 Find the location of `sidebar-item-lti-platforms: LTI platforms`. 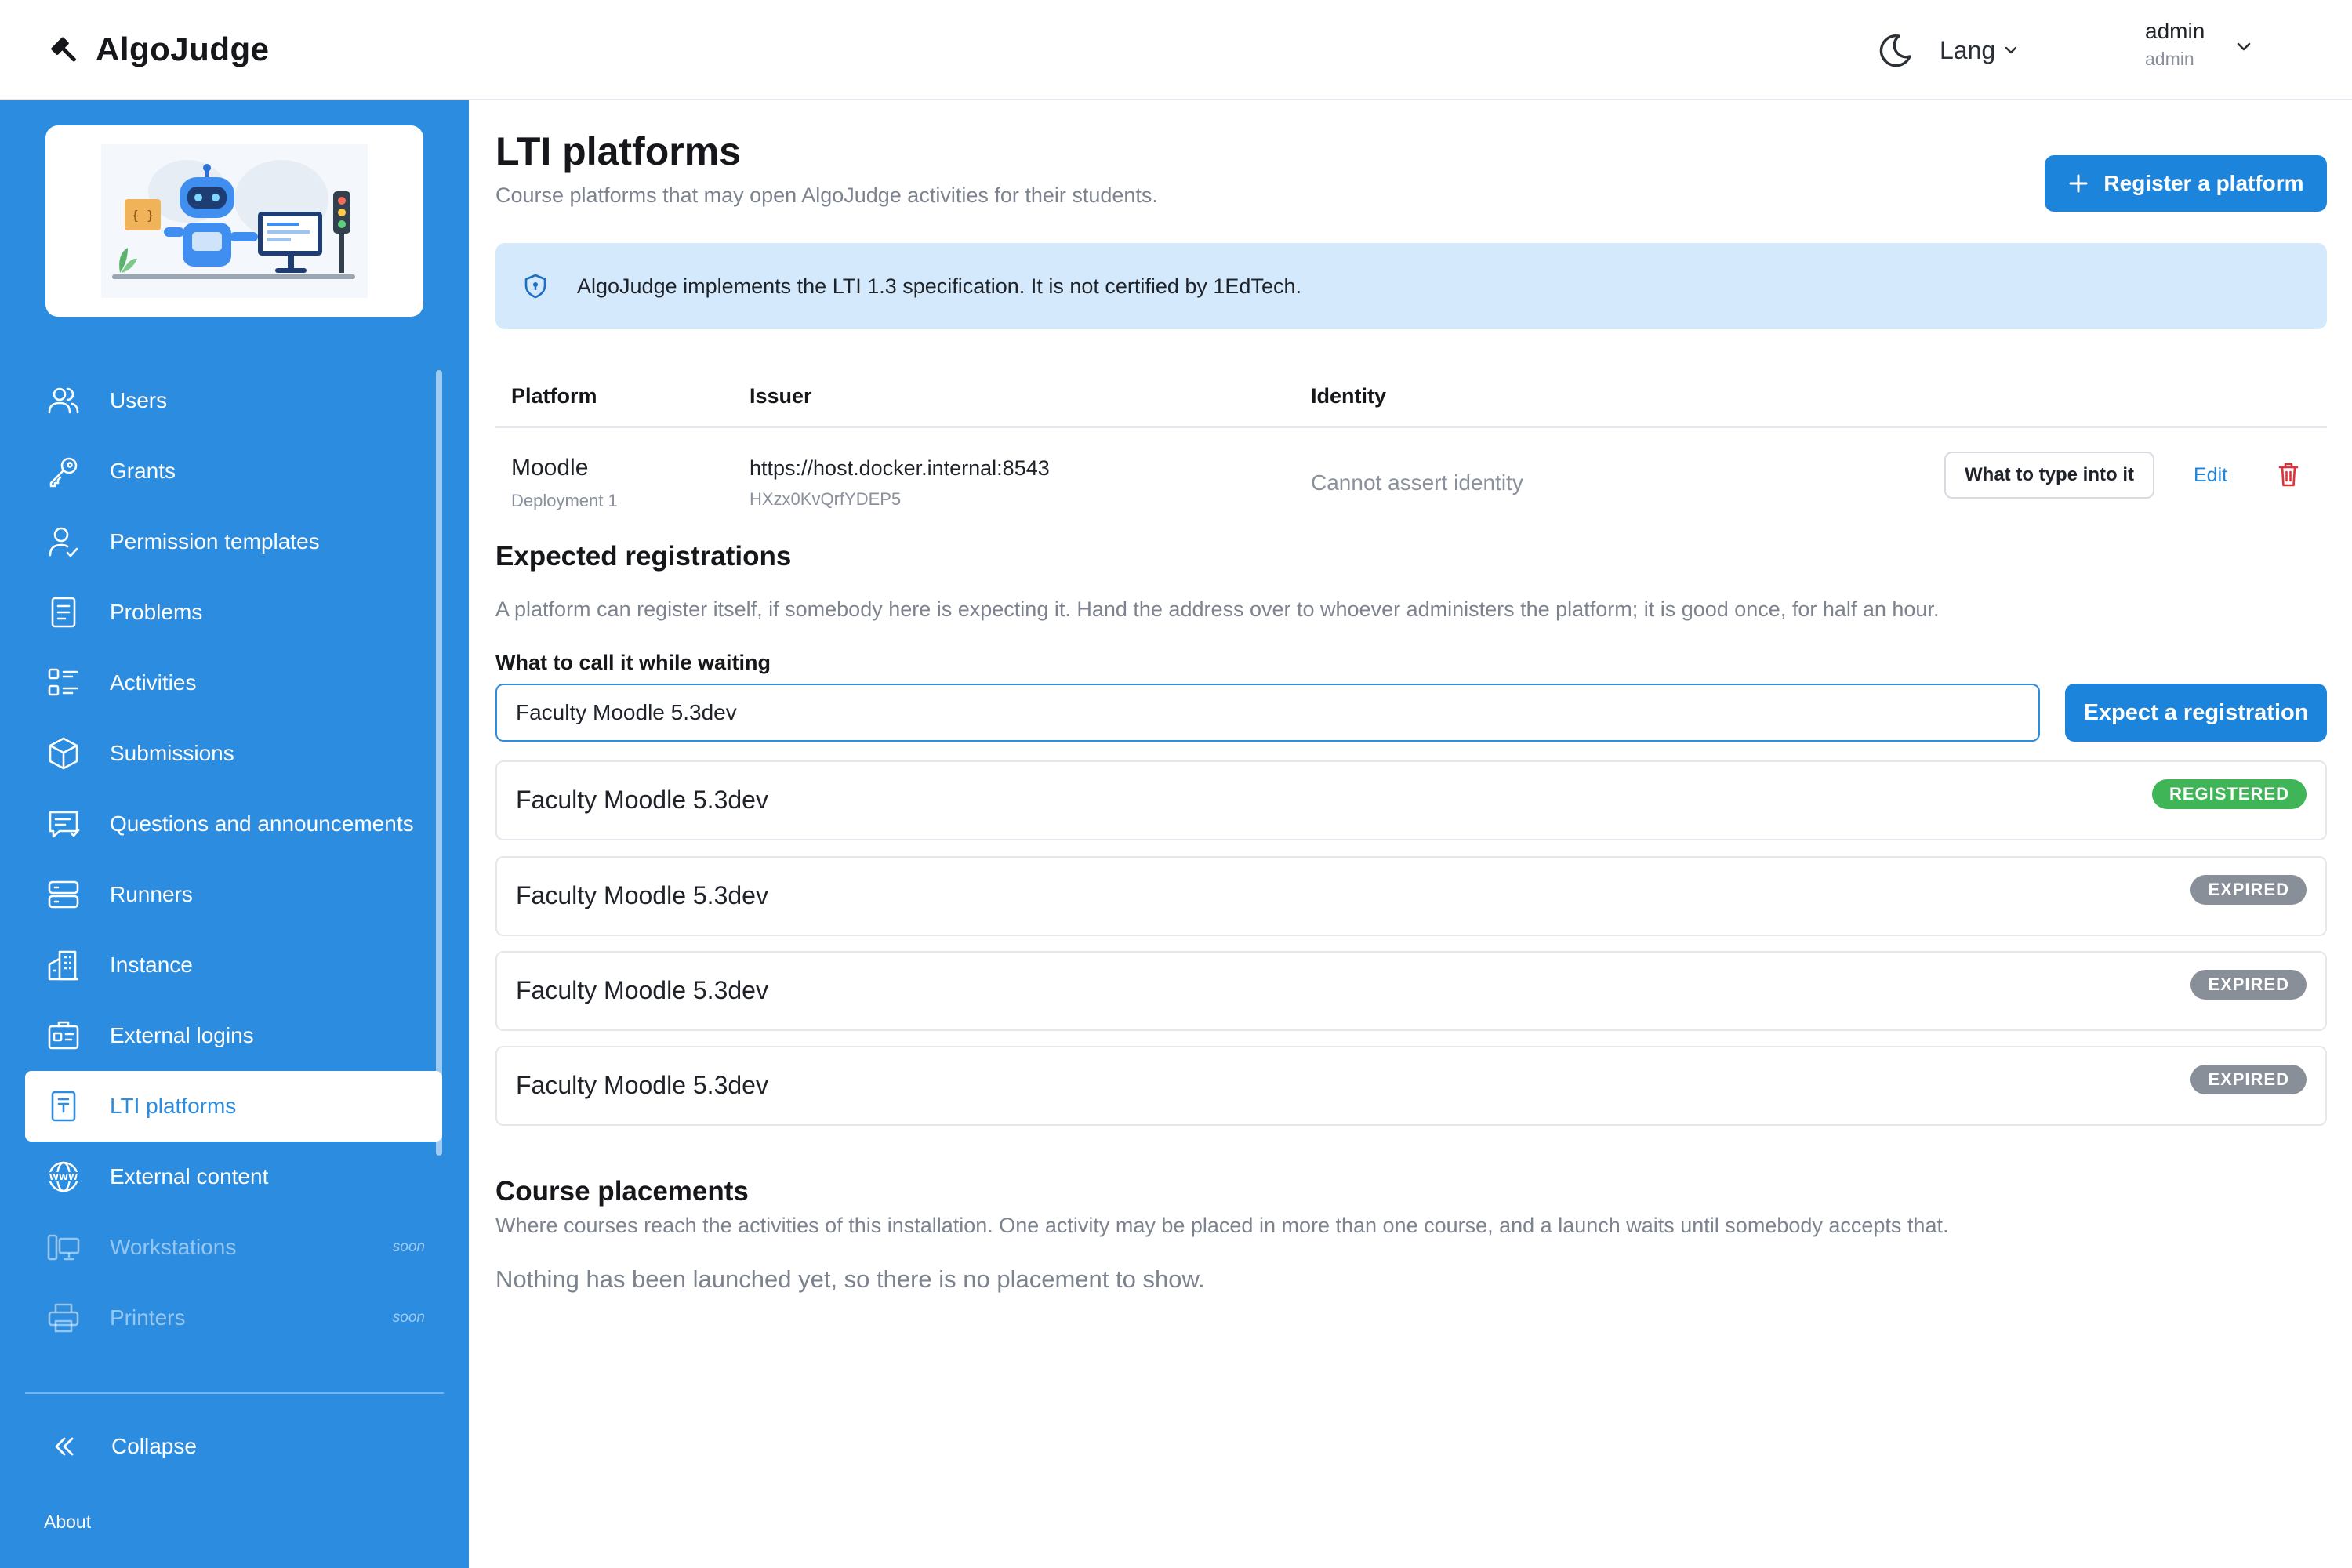

sidebar-item-lti-platforms: LTI platforms is located at coordinates (233, 1106).